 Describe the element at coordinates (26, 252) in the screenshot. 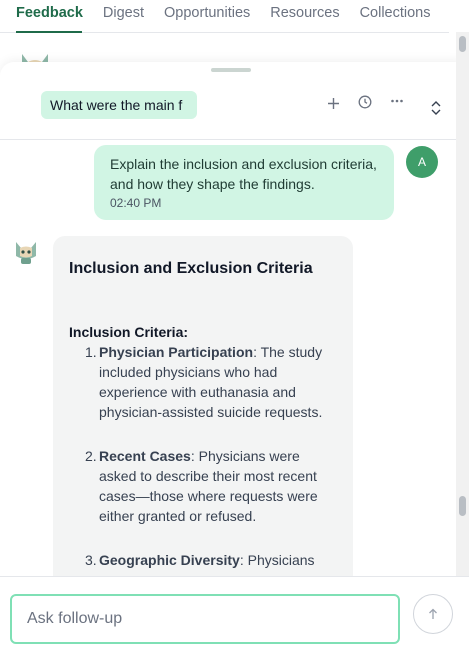

I see `cat-avatar-icon` at that location.